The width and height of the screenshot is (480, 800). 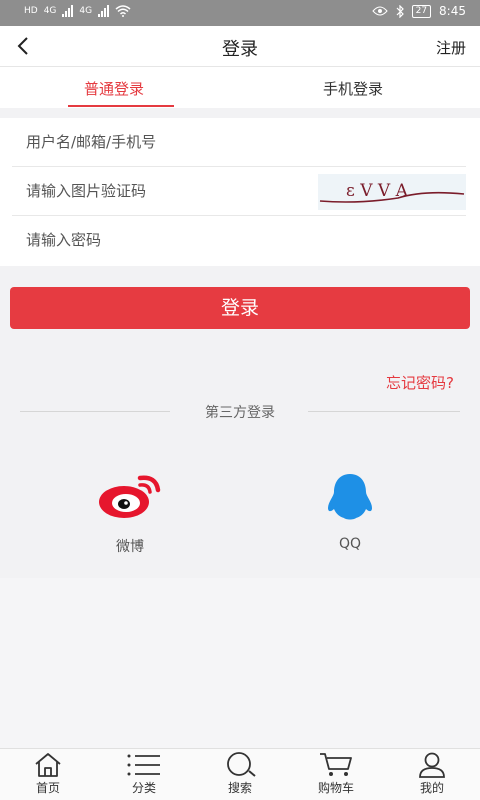 What do you see at coordinates (121, 106) in the screenshot?
I see `tab-active-indicator` at bounding box center [121, 106].